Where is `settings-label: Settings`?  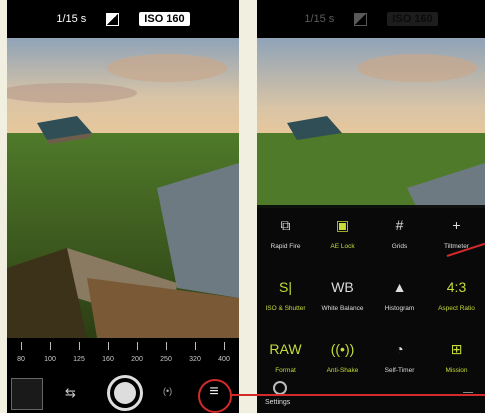
settings-label: Settings is located at coordinates (277, 402).